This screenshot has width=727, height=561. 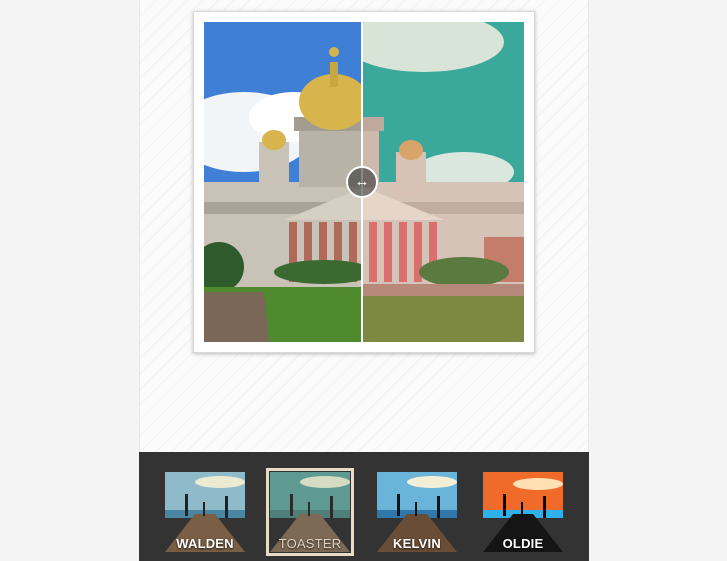 What do you see at coordinates (310, 512) in the screenshot?
I see `filter-toaster: TOASTER` at bounding box center [310, 512].